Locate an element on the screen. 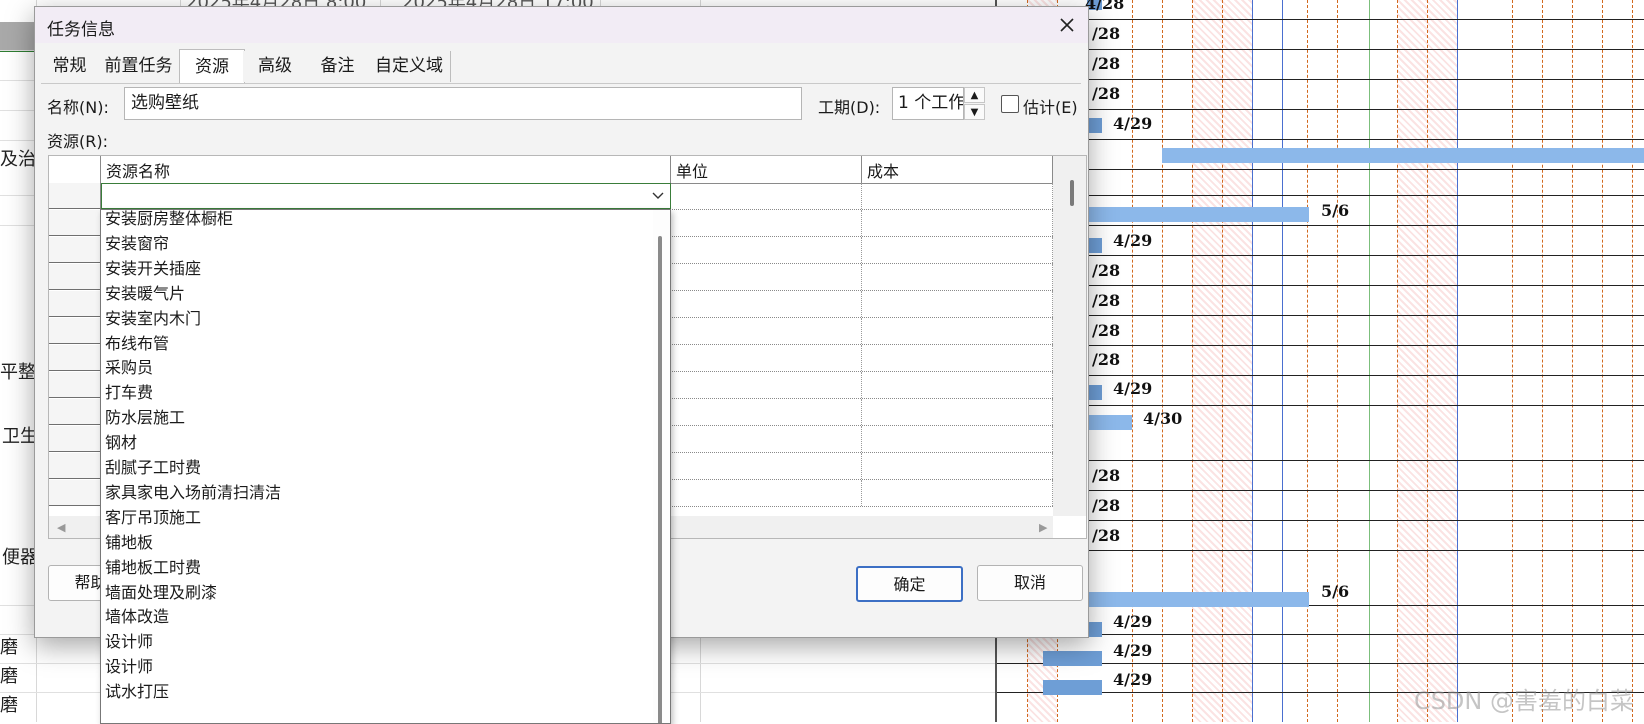  dropdown-scroll-thumb is located at coordinates (660, 479).